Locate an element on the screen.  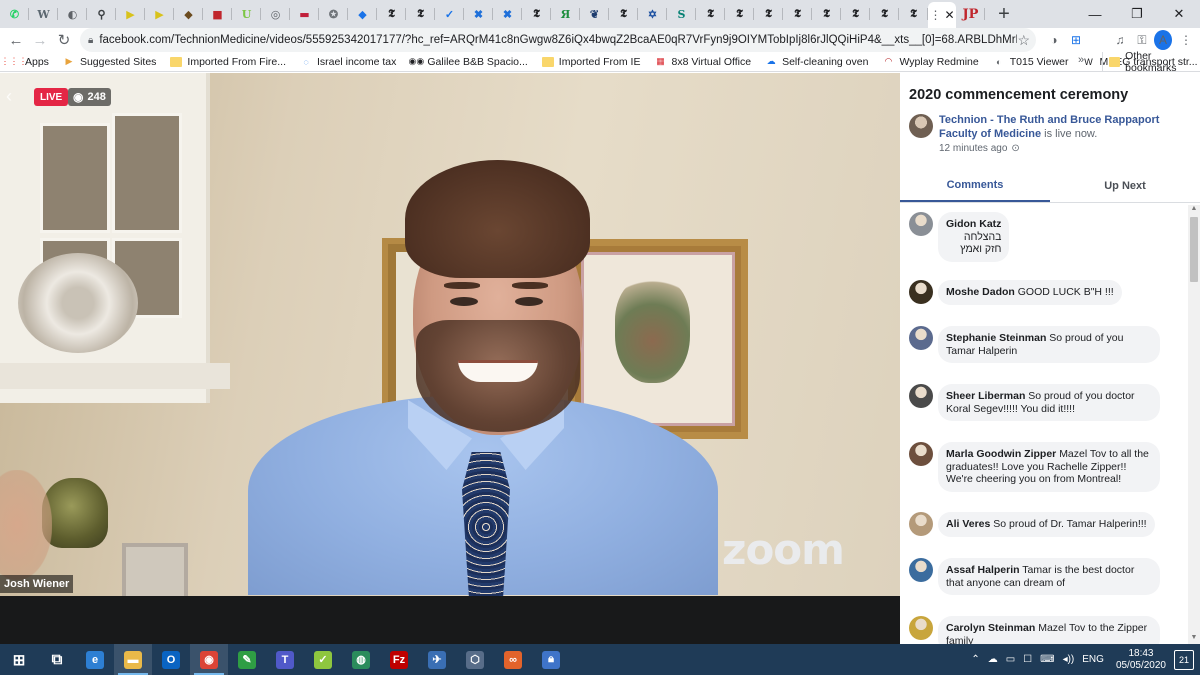
new-tab-button: + is located at coordinates (1004, 14).